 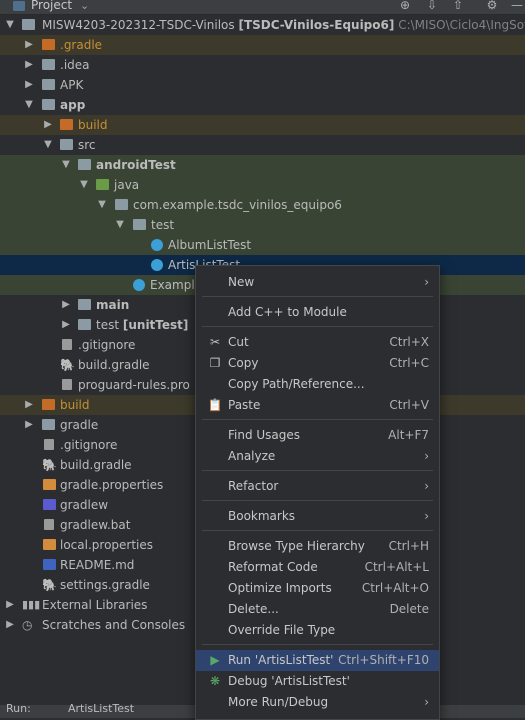 What do you see at coordinates (73, 105) in the screenshot?
I see `tree-item-label: app` at bounding box center [73, 105].